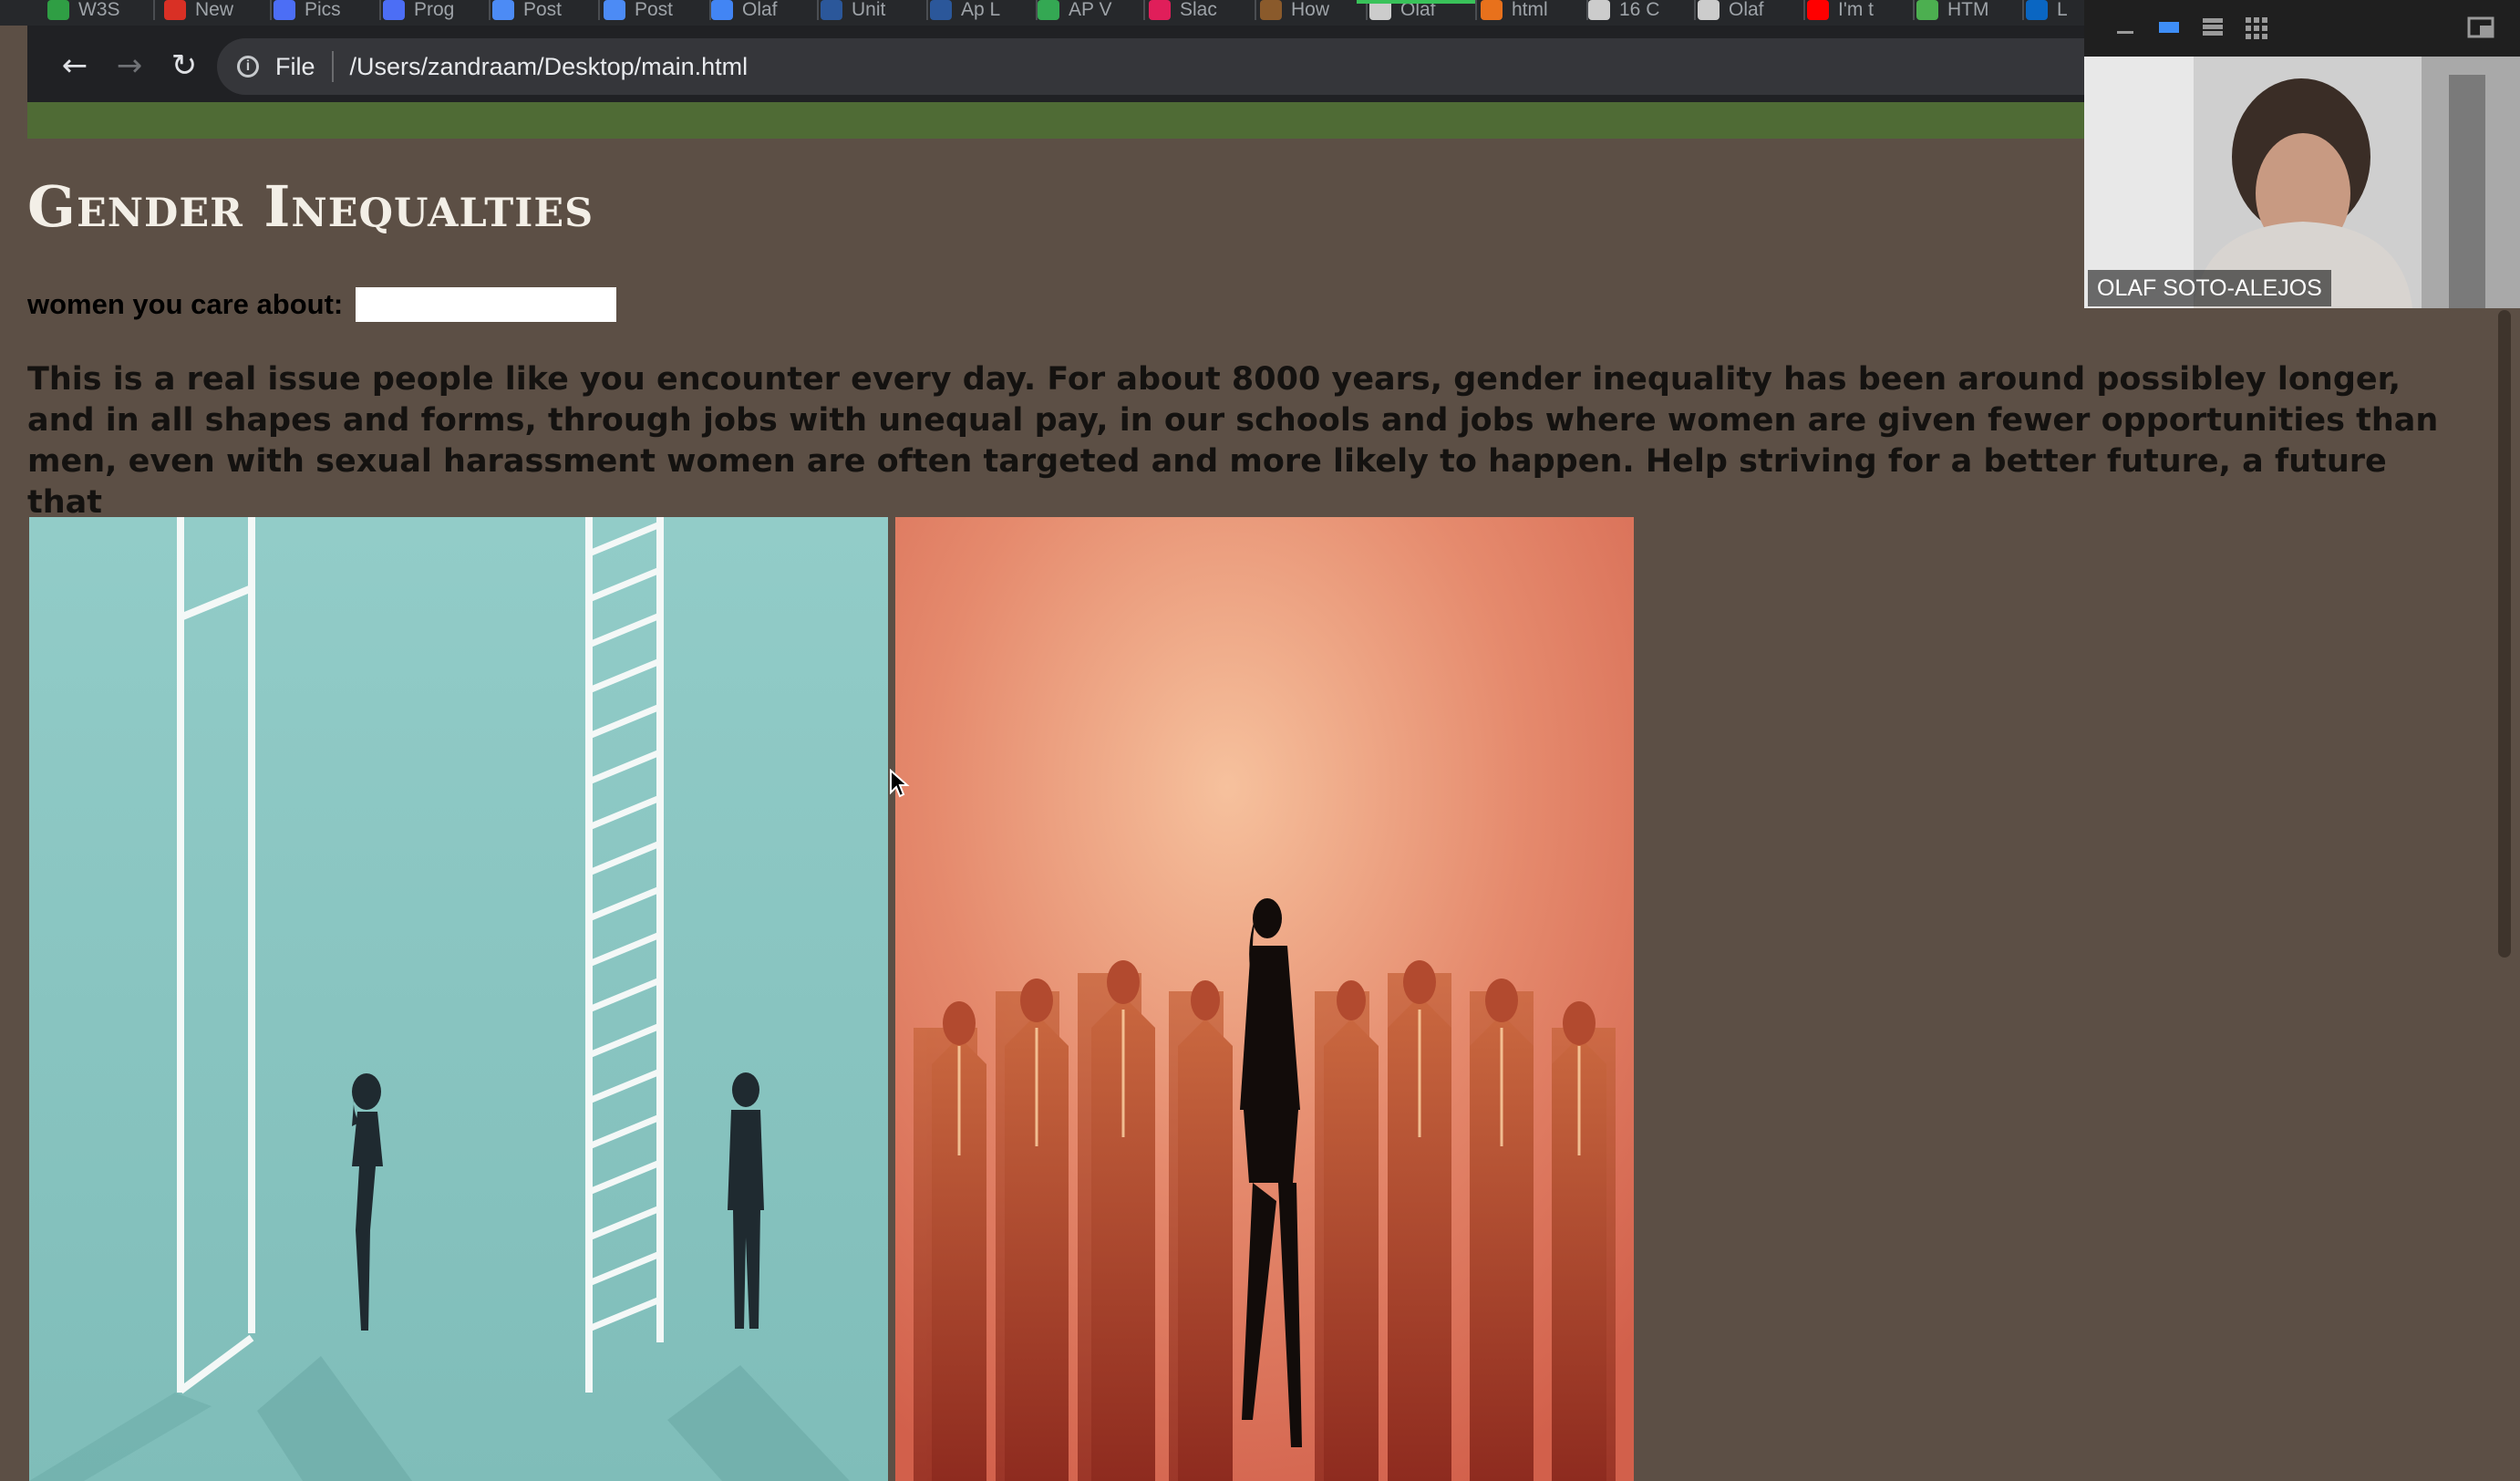 The width and height of the screenshot is (2520, 1481). What do you see at coordinates (295, 66) in the screenshot?
I see `scheme-label: File` at bounding box center [295, 66].